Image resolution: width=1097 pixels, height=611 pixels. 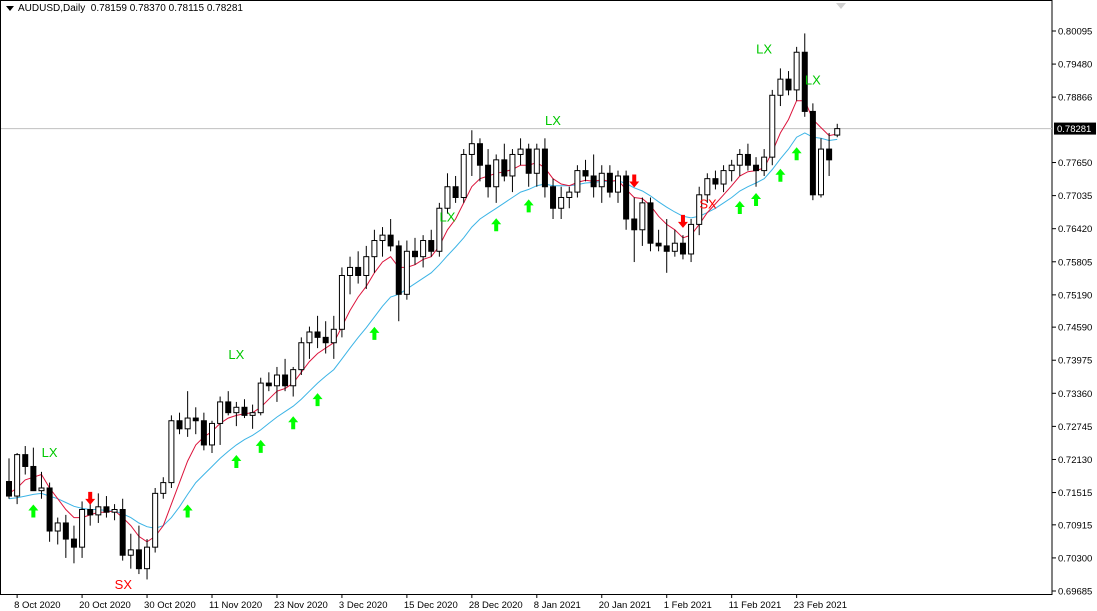 I want to click on scroll-marker-icon, so click(x=841, y=6).